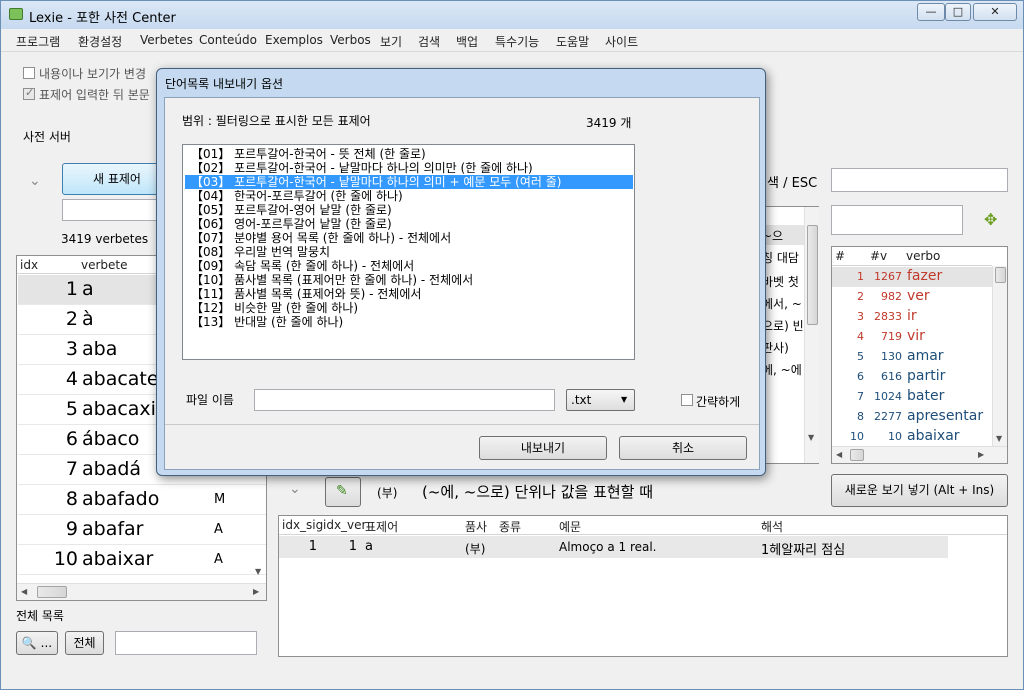  I want to click on col-word: 표제어, so click(381, 526).